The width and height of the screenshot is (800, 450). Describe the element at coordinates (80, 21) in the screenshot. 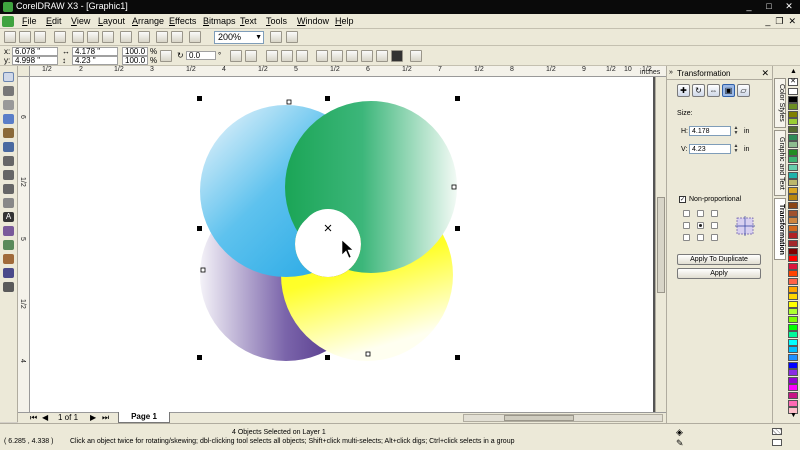

I see `menu-view: View` at that location.